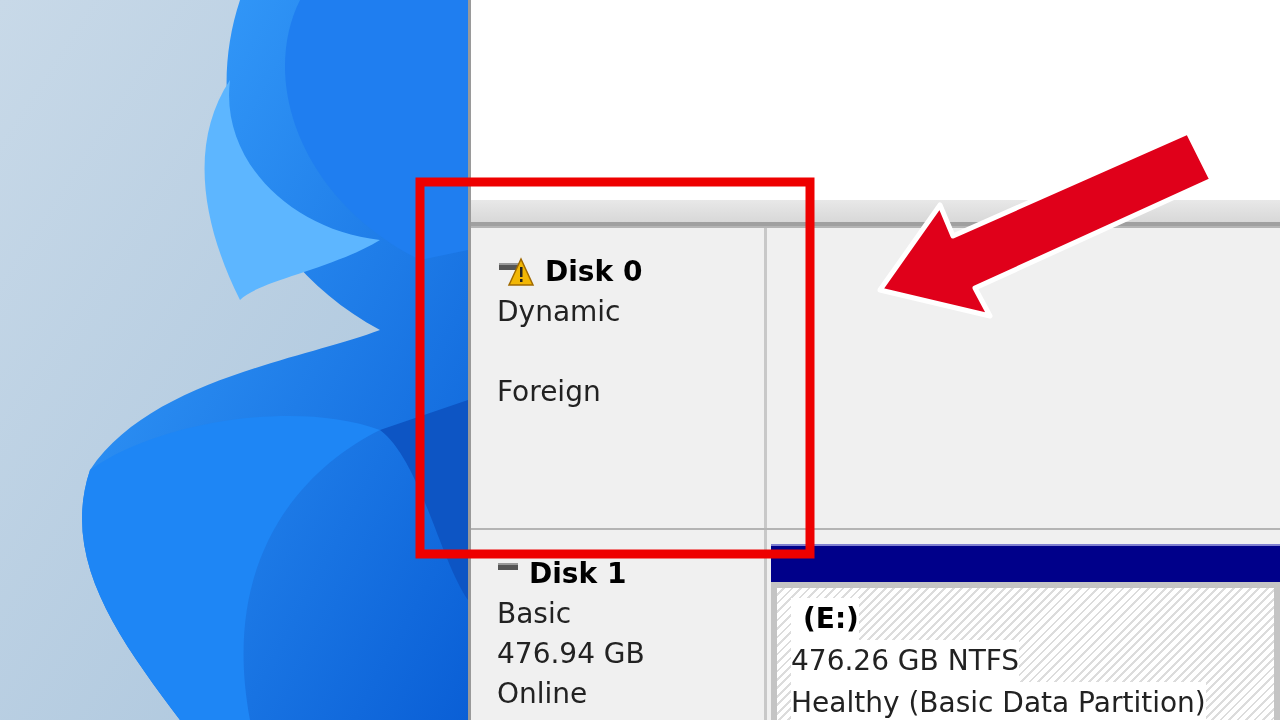 The height and width of the screenshot is (720, 1280). What do you see at coordinates (905, 661) in the screenshot?
I see `partition-size: 476.26 GB NTFS` at bounding box center [905, 661].